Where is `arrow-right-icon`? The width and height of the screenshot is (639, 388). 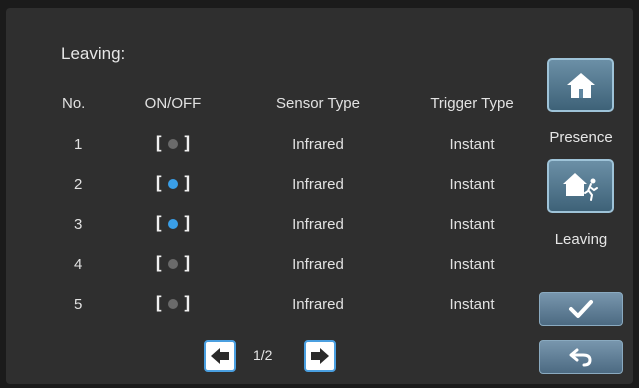 arrow-right-icon is located at coordinates (320, 356).